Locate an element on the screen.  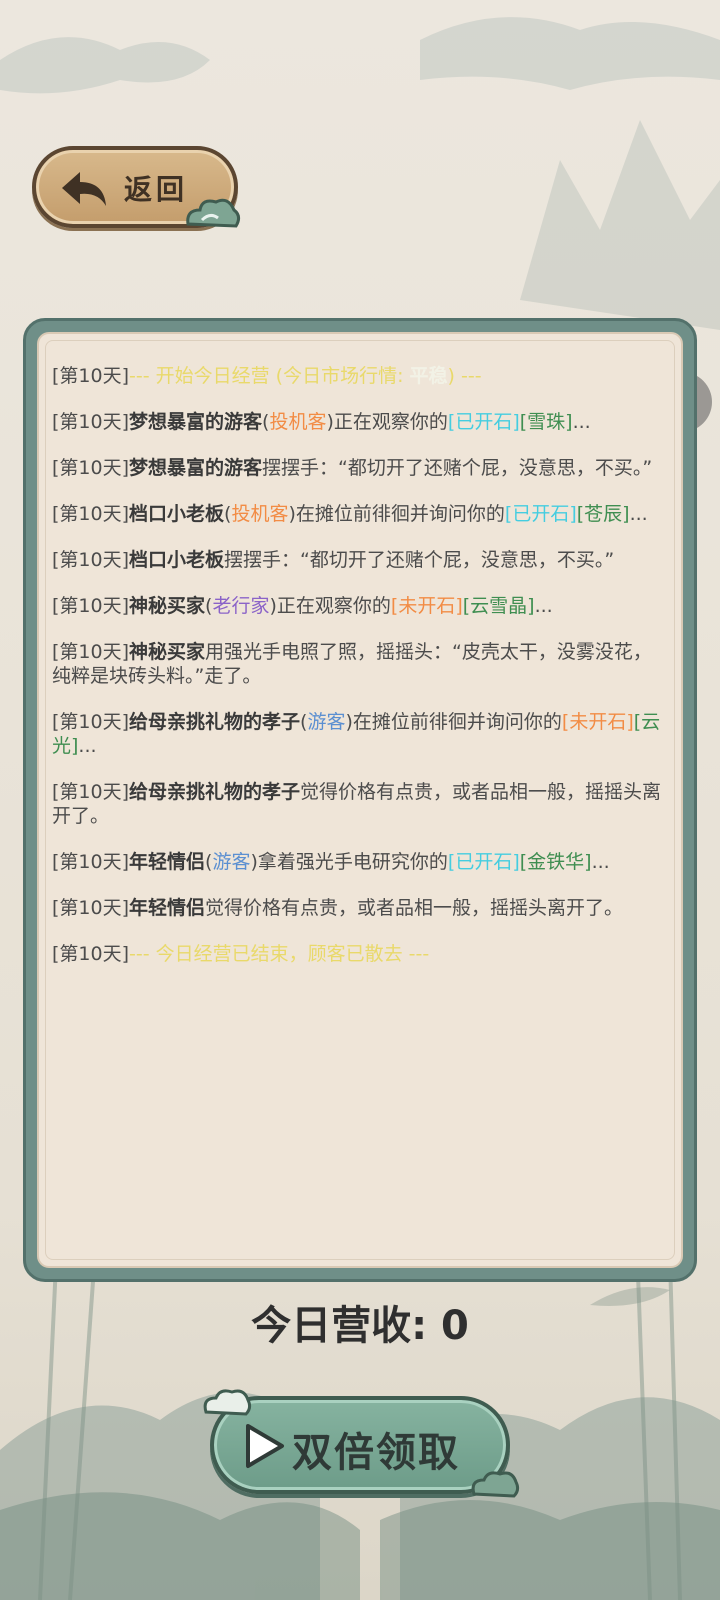
log-entry: [第10天]--- 开始今日经营 (今日市场行情: 平稳) --- is located at coordinates (267, 376).